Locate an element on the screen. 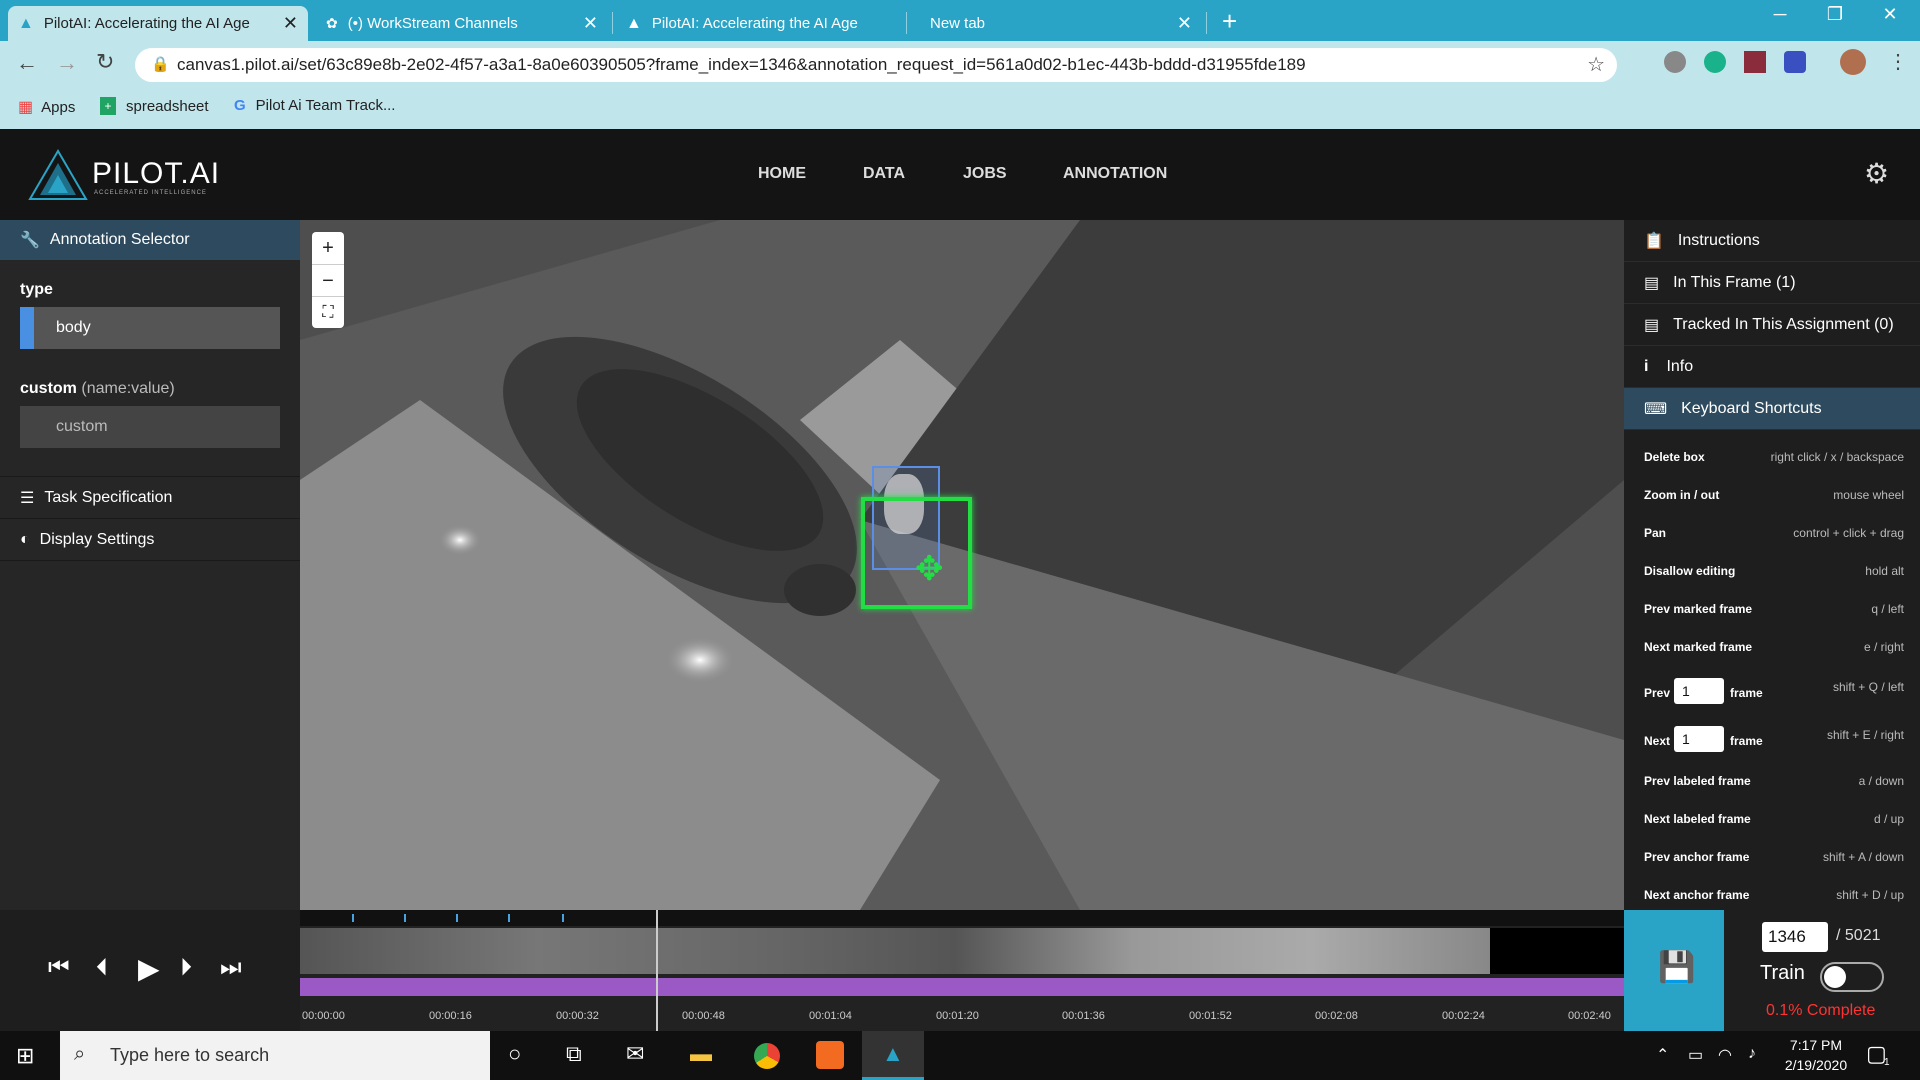 The width and height of the screenshot is (1920, 1080). next-n-input: 1 is located at coordinates (1699, 739).